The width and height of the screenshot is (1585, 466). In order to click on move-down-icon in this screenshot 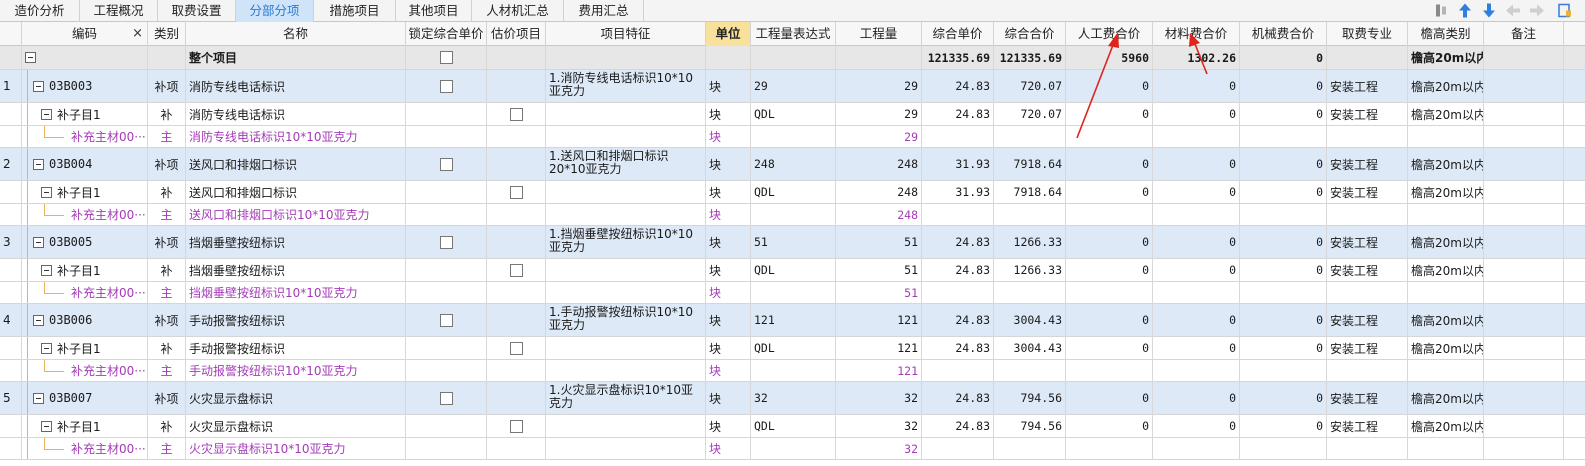, I will do `click(1489, 10)`.